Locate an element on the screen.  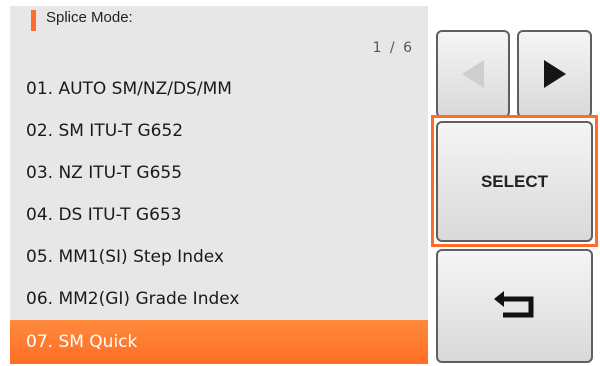
triangle-right-icon is located at coordinates (554, 74).